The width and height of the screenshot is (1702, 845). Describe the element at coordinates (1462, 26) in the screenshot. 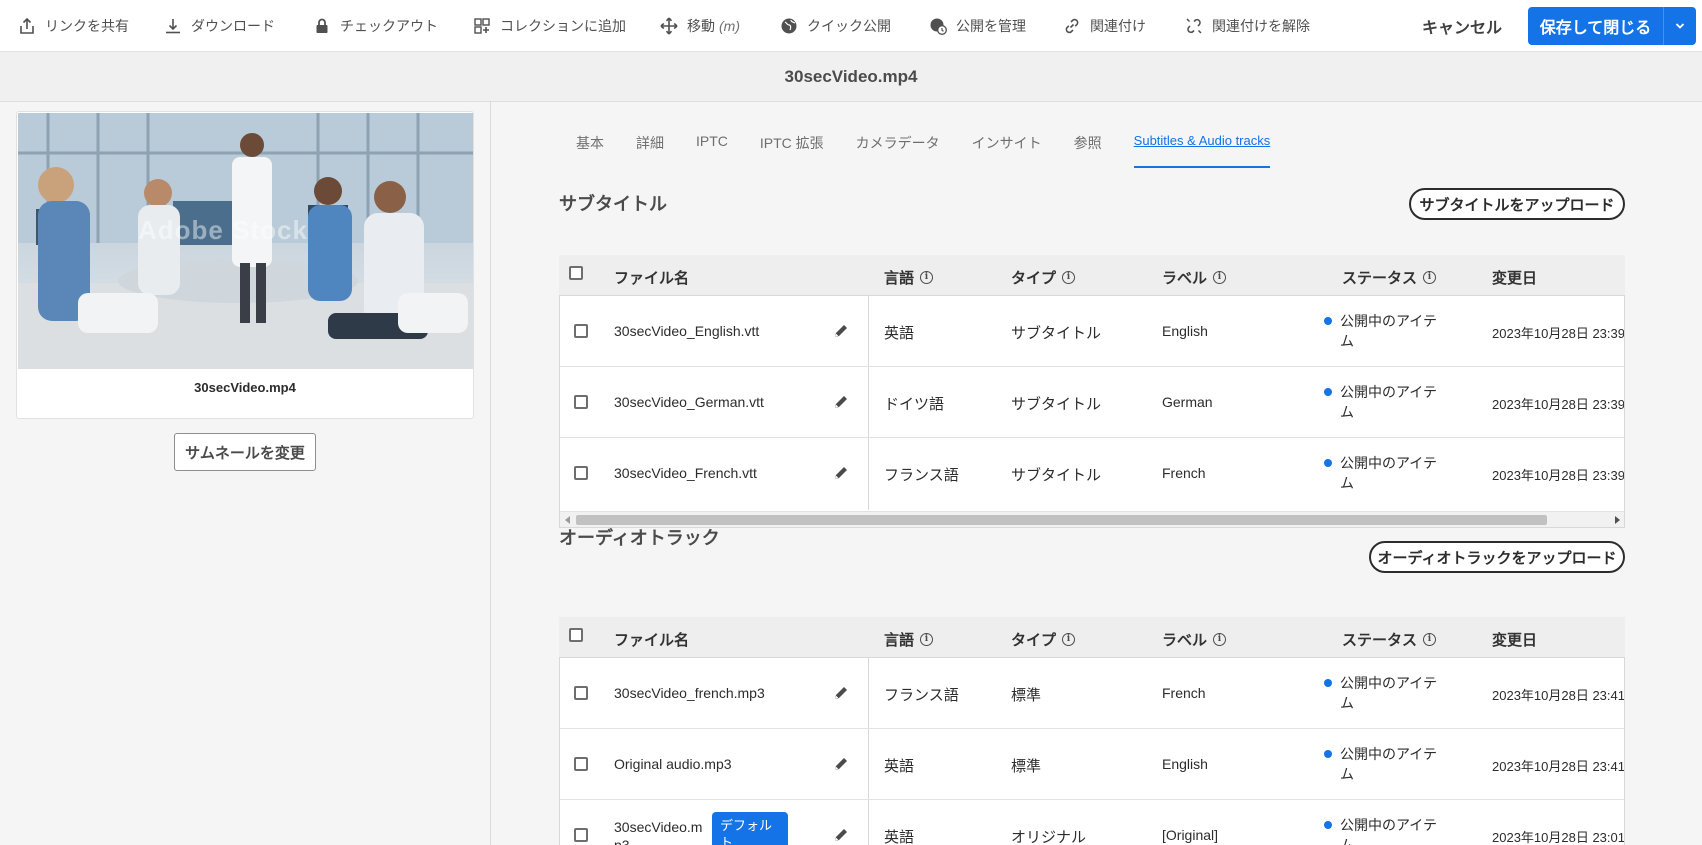

I see `cancel-button: キャンセル` at that location.